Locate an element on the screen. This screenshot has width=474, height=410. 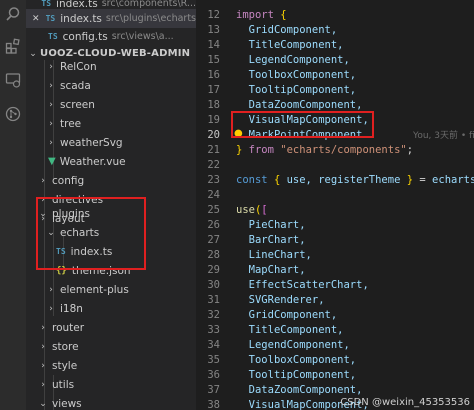
line-number: 37 is located at coordinates (213, 390).